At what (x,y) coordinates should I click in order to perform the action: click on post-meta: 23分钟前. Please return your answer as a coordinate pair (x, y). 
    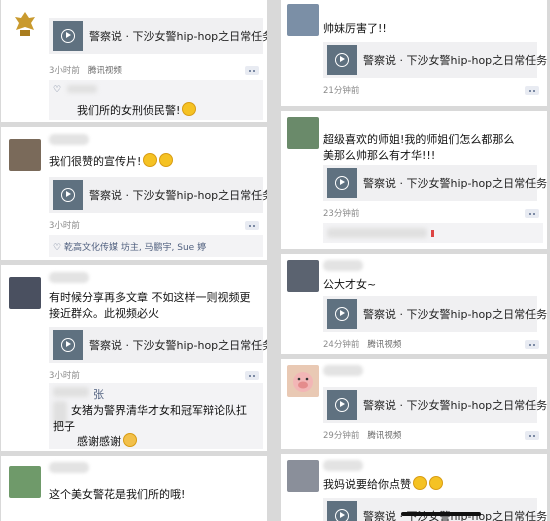
    Looking at the image, I should click on (341, 213).